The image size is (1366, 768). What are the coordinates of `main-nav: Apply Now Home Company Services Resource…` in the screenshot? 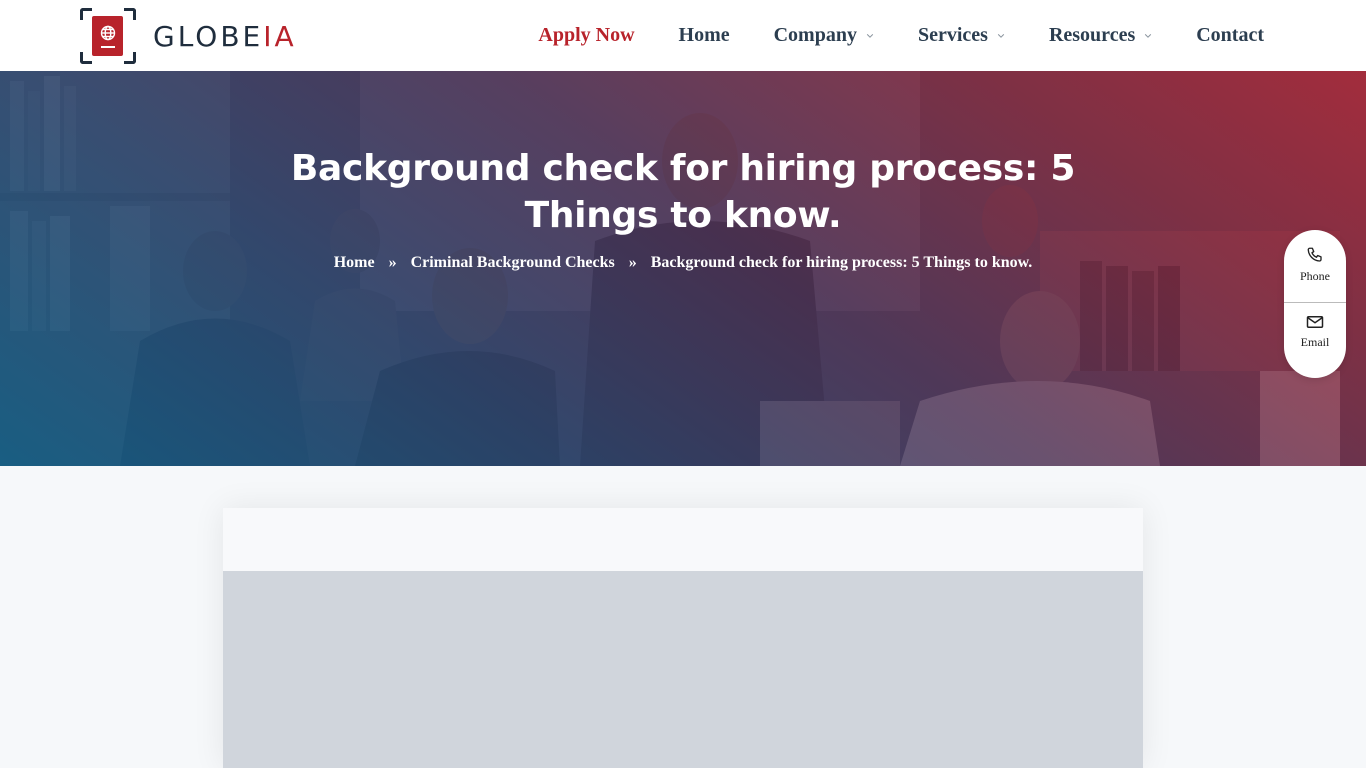 It's located at (901, 35).